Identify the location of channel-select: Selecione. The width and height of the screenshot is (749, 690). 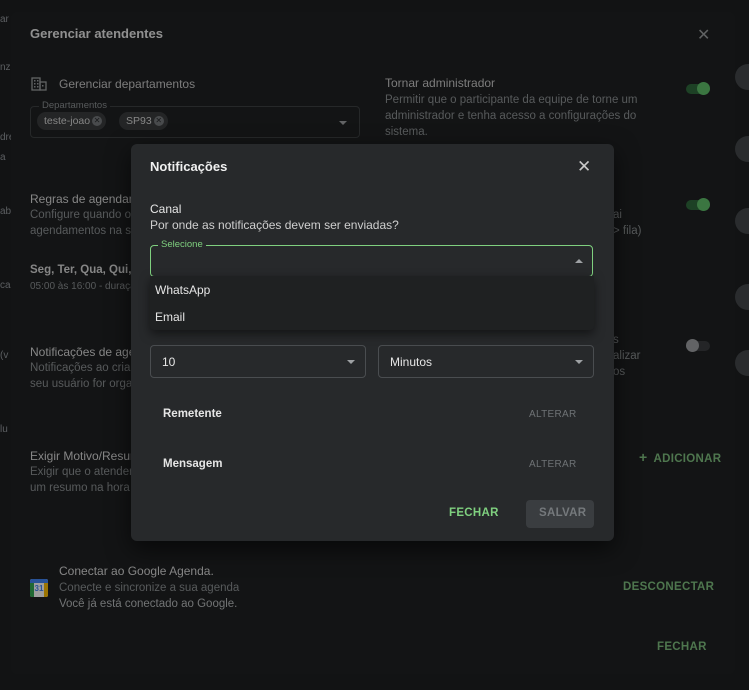
(371, 258).